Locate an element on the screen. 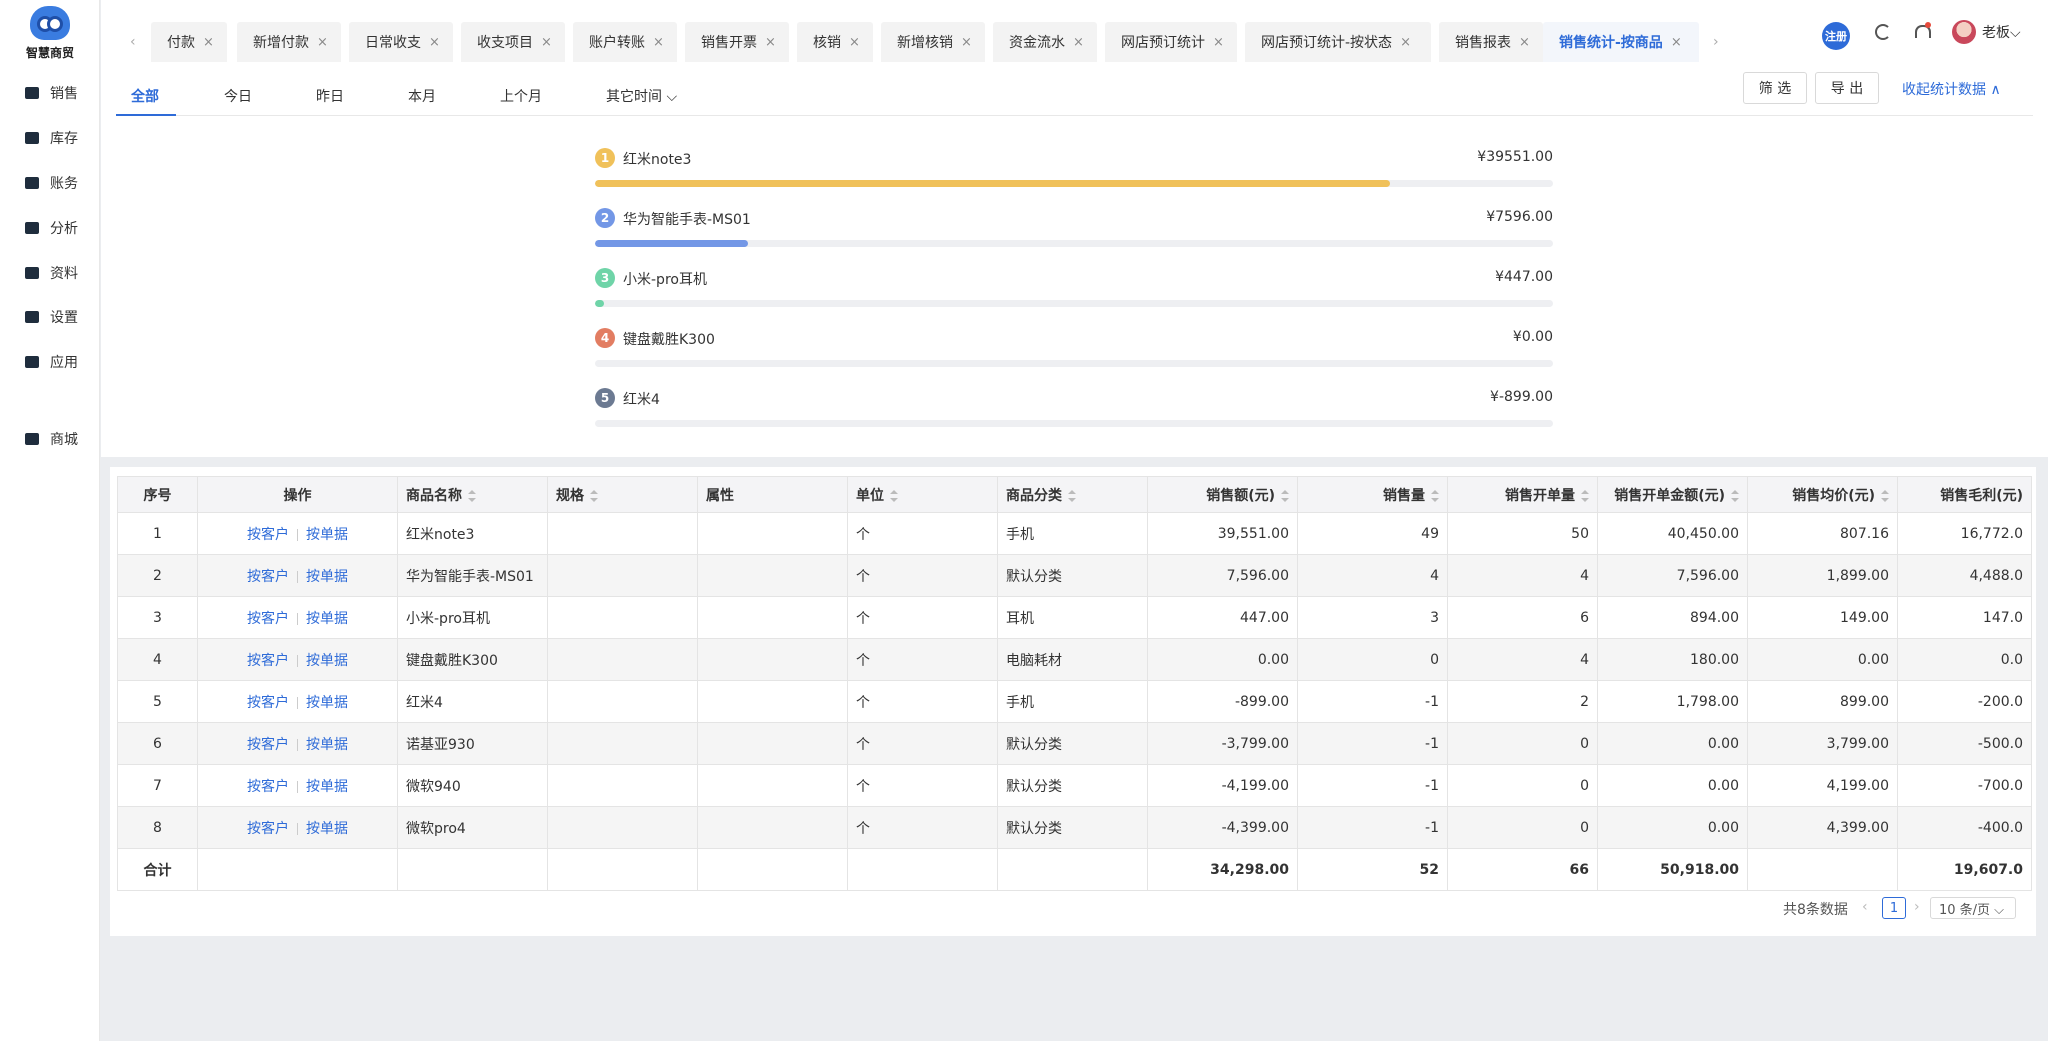 The image size is (2048, 1041). tab-write-off: 核销 × is located at coordinates (835, 42).